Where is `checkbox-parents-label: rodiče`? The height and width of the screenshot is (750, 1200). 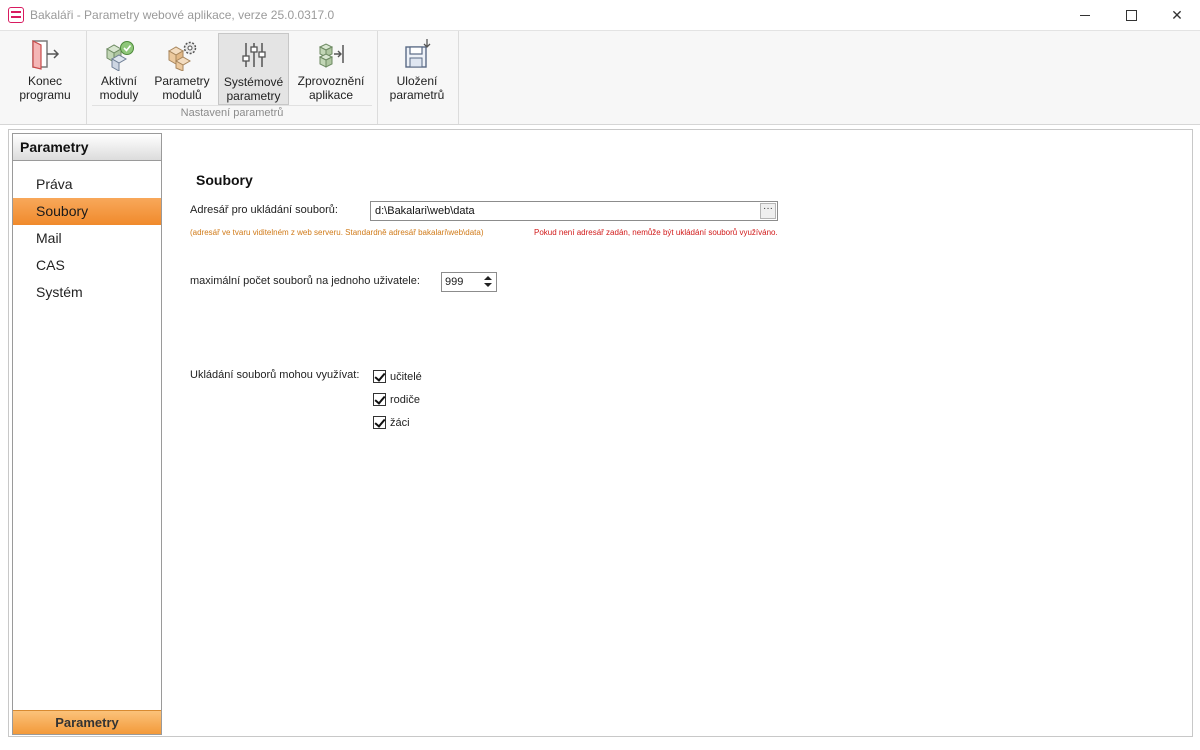 checkbox-parents-label: rodiče is located at coordinates (405, 399).